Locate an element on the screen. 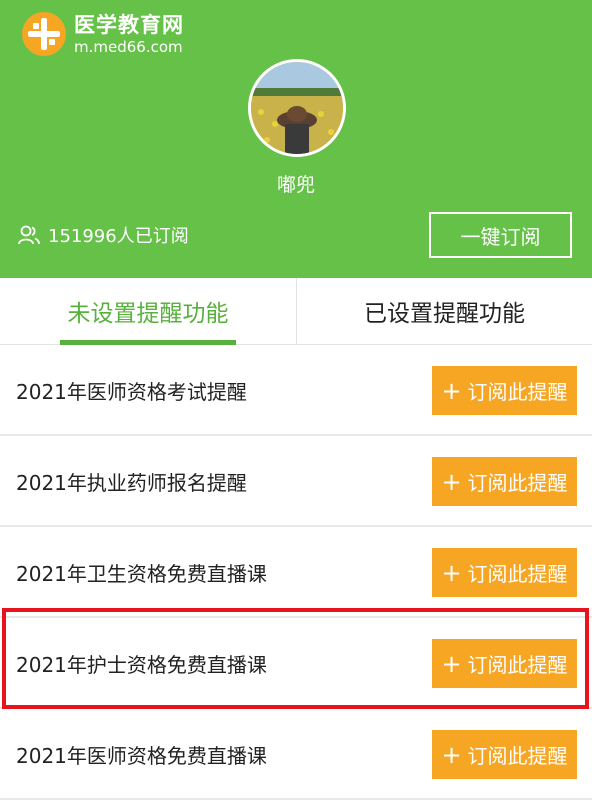 The width and height of the screenshot is (592, 809). user-group-icon is located at coordinates (29, 235).